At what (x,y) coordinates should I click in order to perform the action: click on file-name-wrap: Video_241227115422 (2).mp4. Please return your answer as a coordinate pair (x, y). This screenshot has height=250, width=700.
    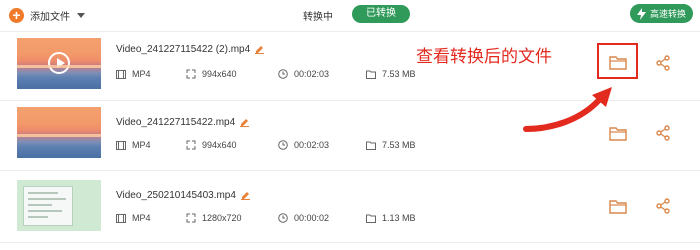
    Looking at the image, I should click on (190, 49).